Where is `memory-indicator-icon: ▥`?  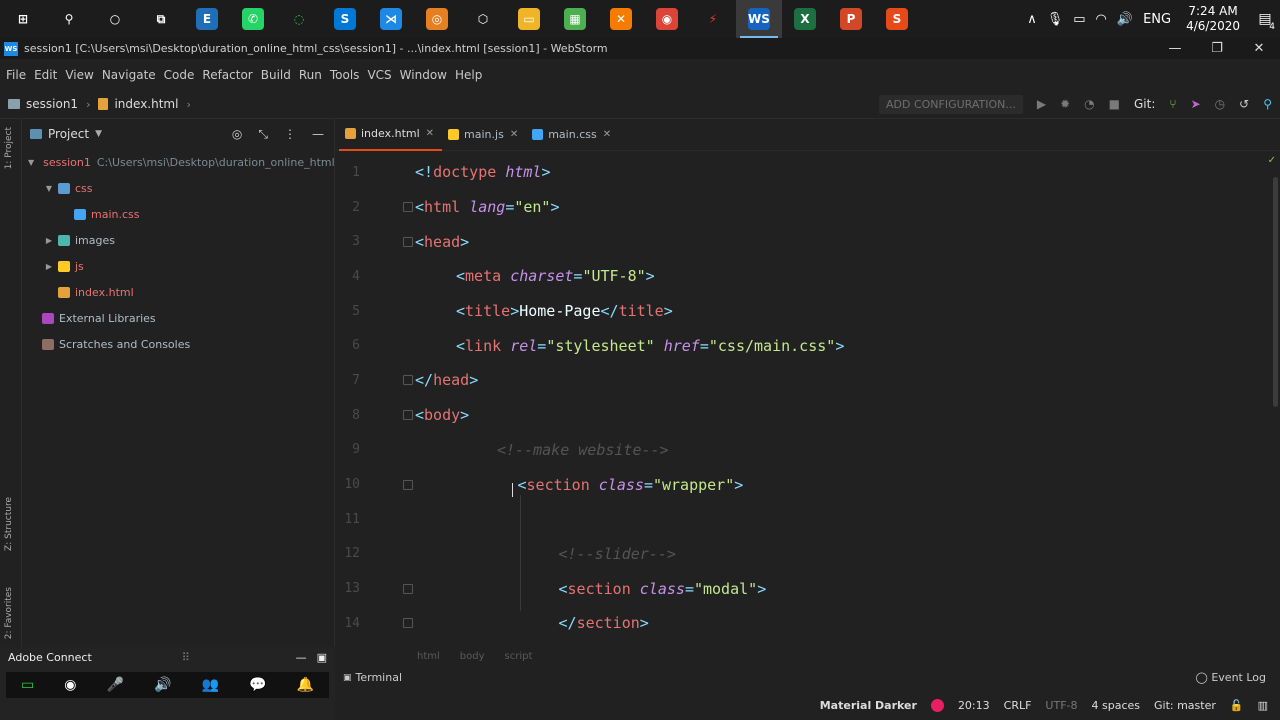
memory-indicator-icon: ▥ is located at coordinates (1263, 705).